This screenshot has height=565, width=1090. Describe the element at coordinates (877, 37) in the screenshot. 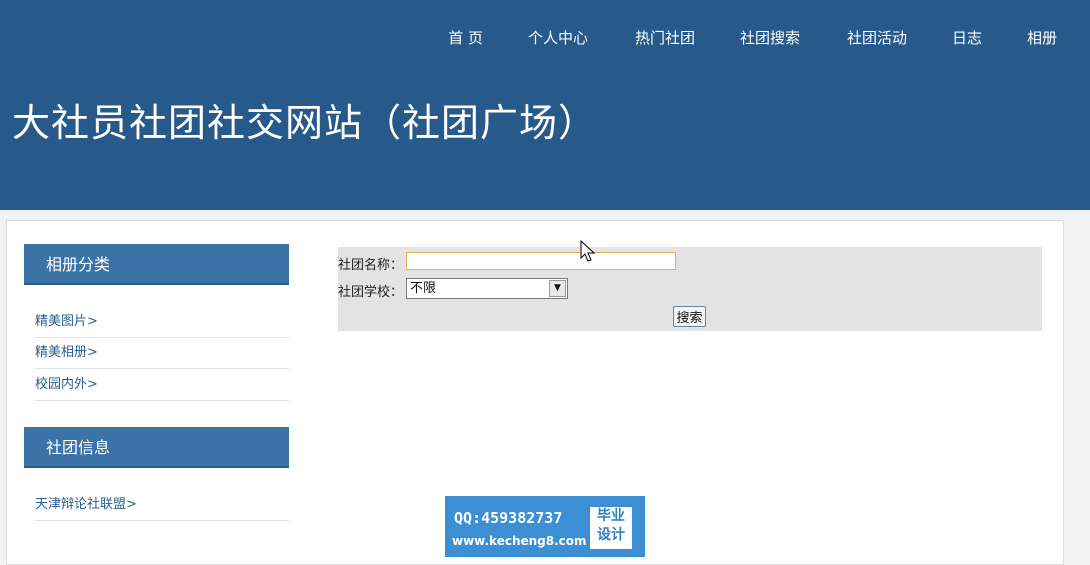

I see `nav-item-club-activities: 社团活动` at that location.